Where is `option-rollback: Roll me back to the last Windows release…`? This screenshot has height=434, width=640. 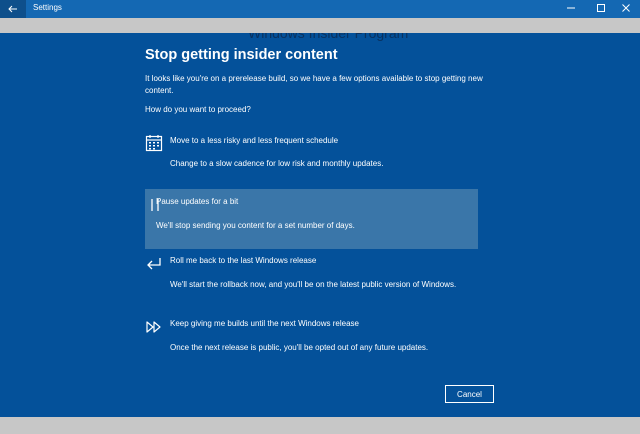 option-rollback: Roll me back to the last Windows release… is located at coordinates (311, 283).